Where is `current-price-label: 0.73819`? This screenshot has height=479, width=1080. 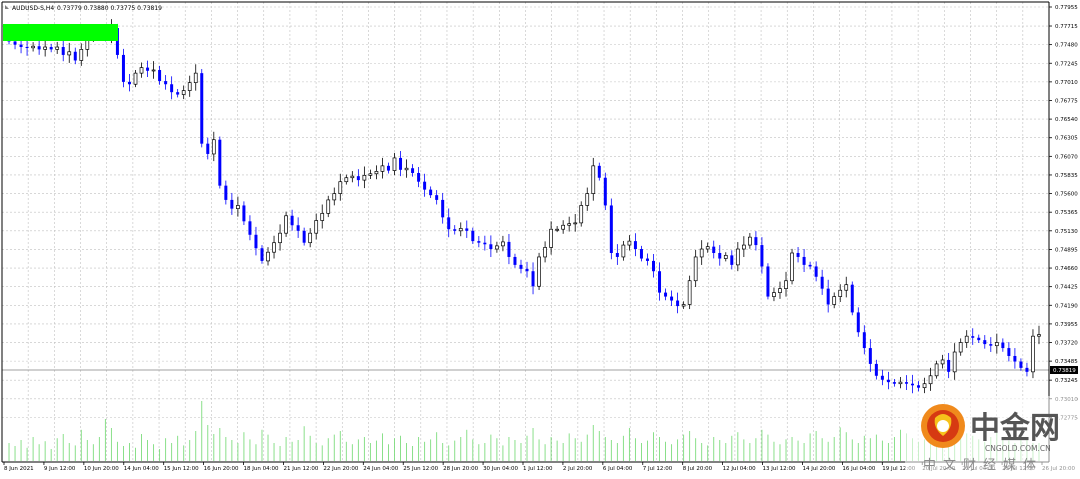
current-price-label: 0.73819 is located at coordinates (1064, 370).